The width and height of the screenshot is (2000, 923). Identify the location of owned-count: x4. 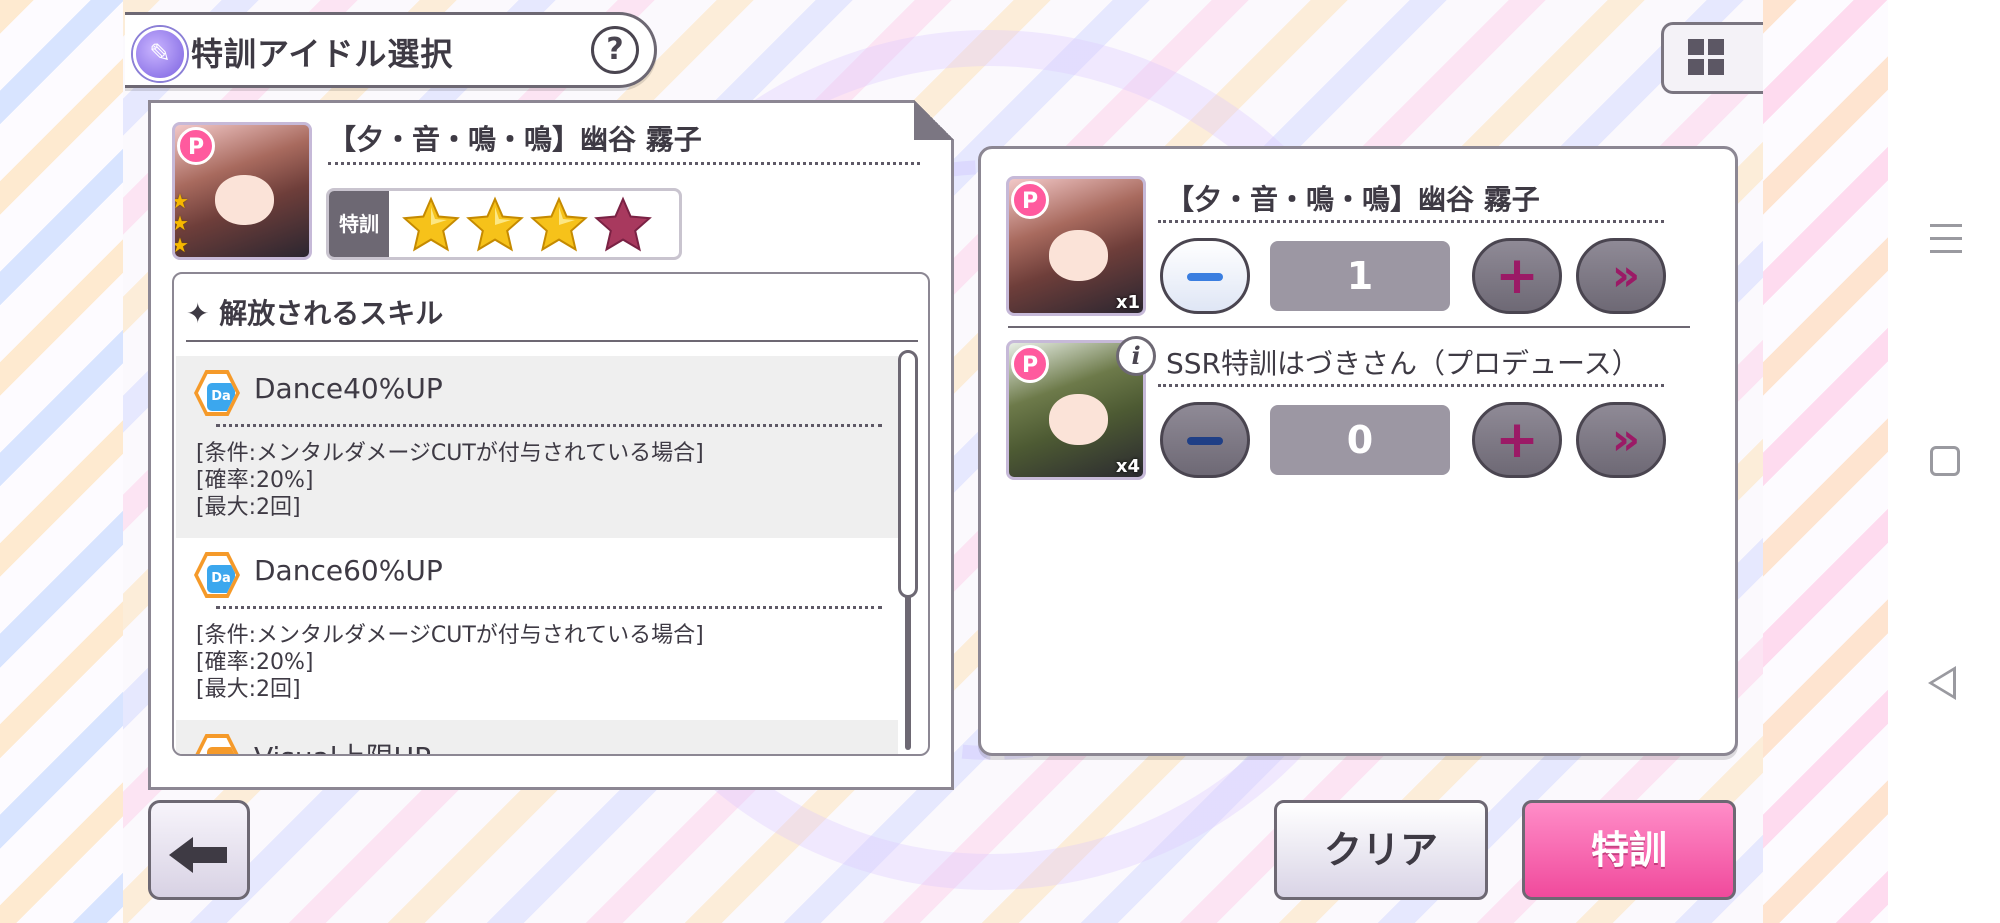
(1127, 466).